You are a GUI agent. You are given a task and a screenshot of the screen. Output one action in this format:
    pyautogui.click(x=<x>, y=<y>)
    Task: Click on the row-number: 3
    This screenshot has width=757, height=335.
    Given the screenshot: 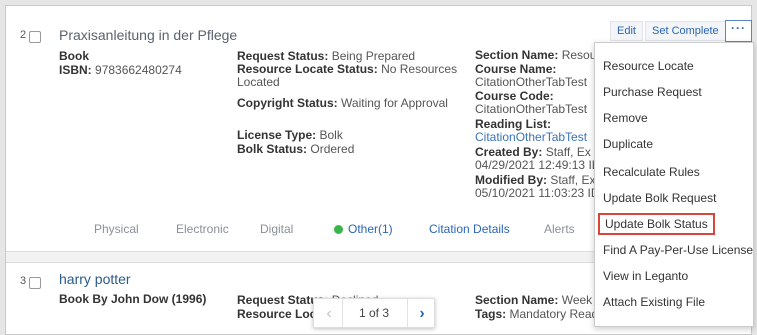 What is the action you would take?
    pyautogui.click(x=23, y=281)
    